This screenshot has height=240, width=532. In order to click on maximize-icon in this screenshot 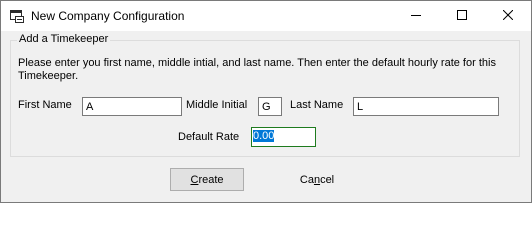, I will do `click(462, 16)`.